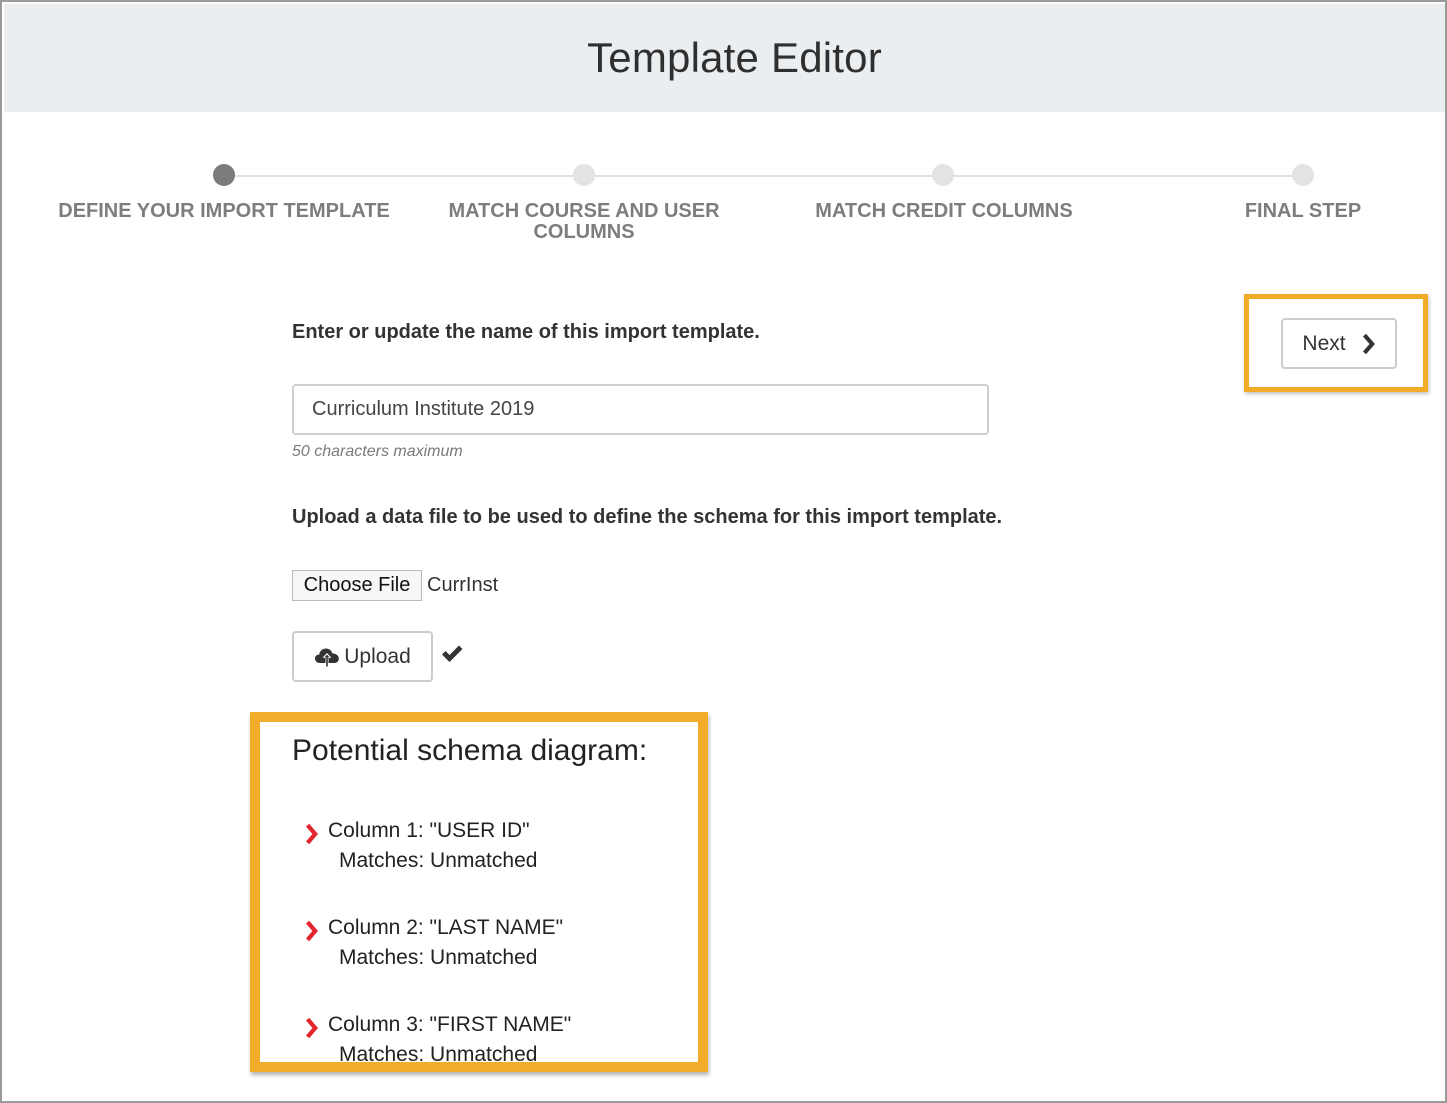 The width and height of the screenshot is (1447, 1103). I want to click on next-button: Next, so click(1339, 343).